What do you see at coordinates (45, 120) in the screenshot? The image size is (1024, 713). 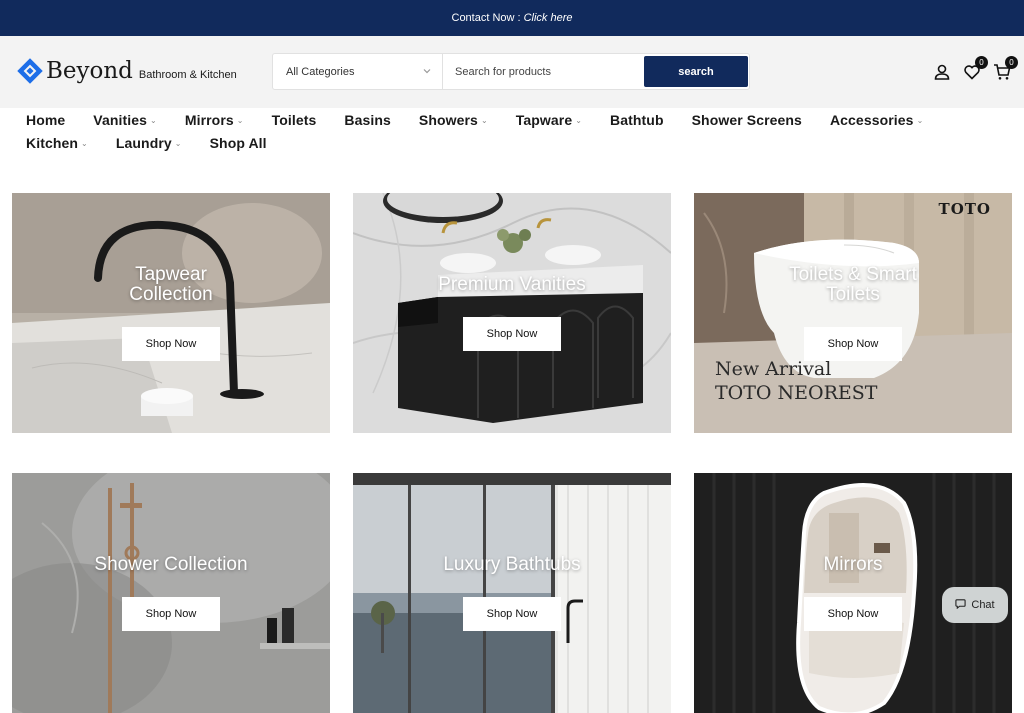 I see `nav-item-home: Home` at bounding box center [45, 120].